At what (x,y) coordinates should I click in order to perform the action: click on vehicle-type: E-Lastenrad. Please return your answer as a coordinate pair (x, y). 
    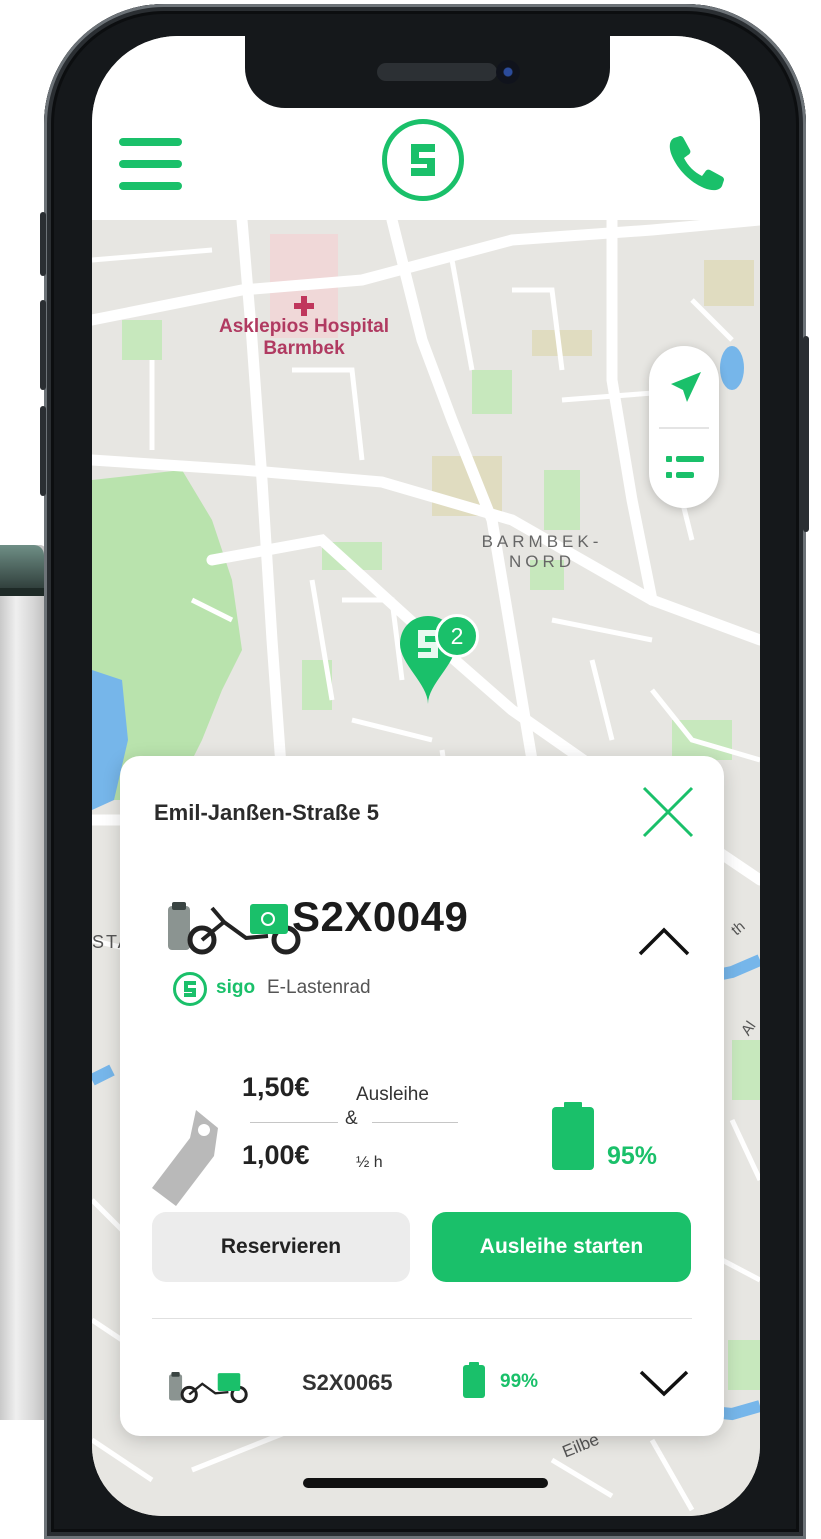
    Looking at the image, I should click on (319, 987).